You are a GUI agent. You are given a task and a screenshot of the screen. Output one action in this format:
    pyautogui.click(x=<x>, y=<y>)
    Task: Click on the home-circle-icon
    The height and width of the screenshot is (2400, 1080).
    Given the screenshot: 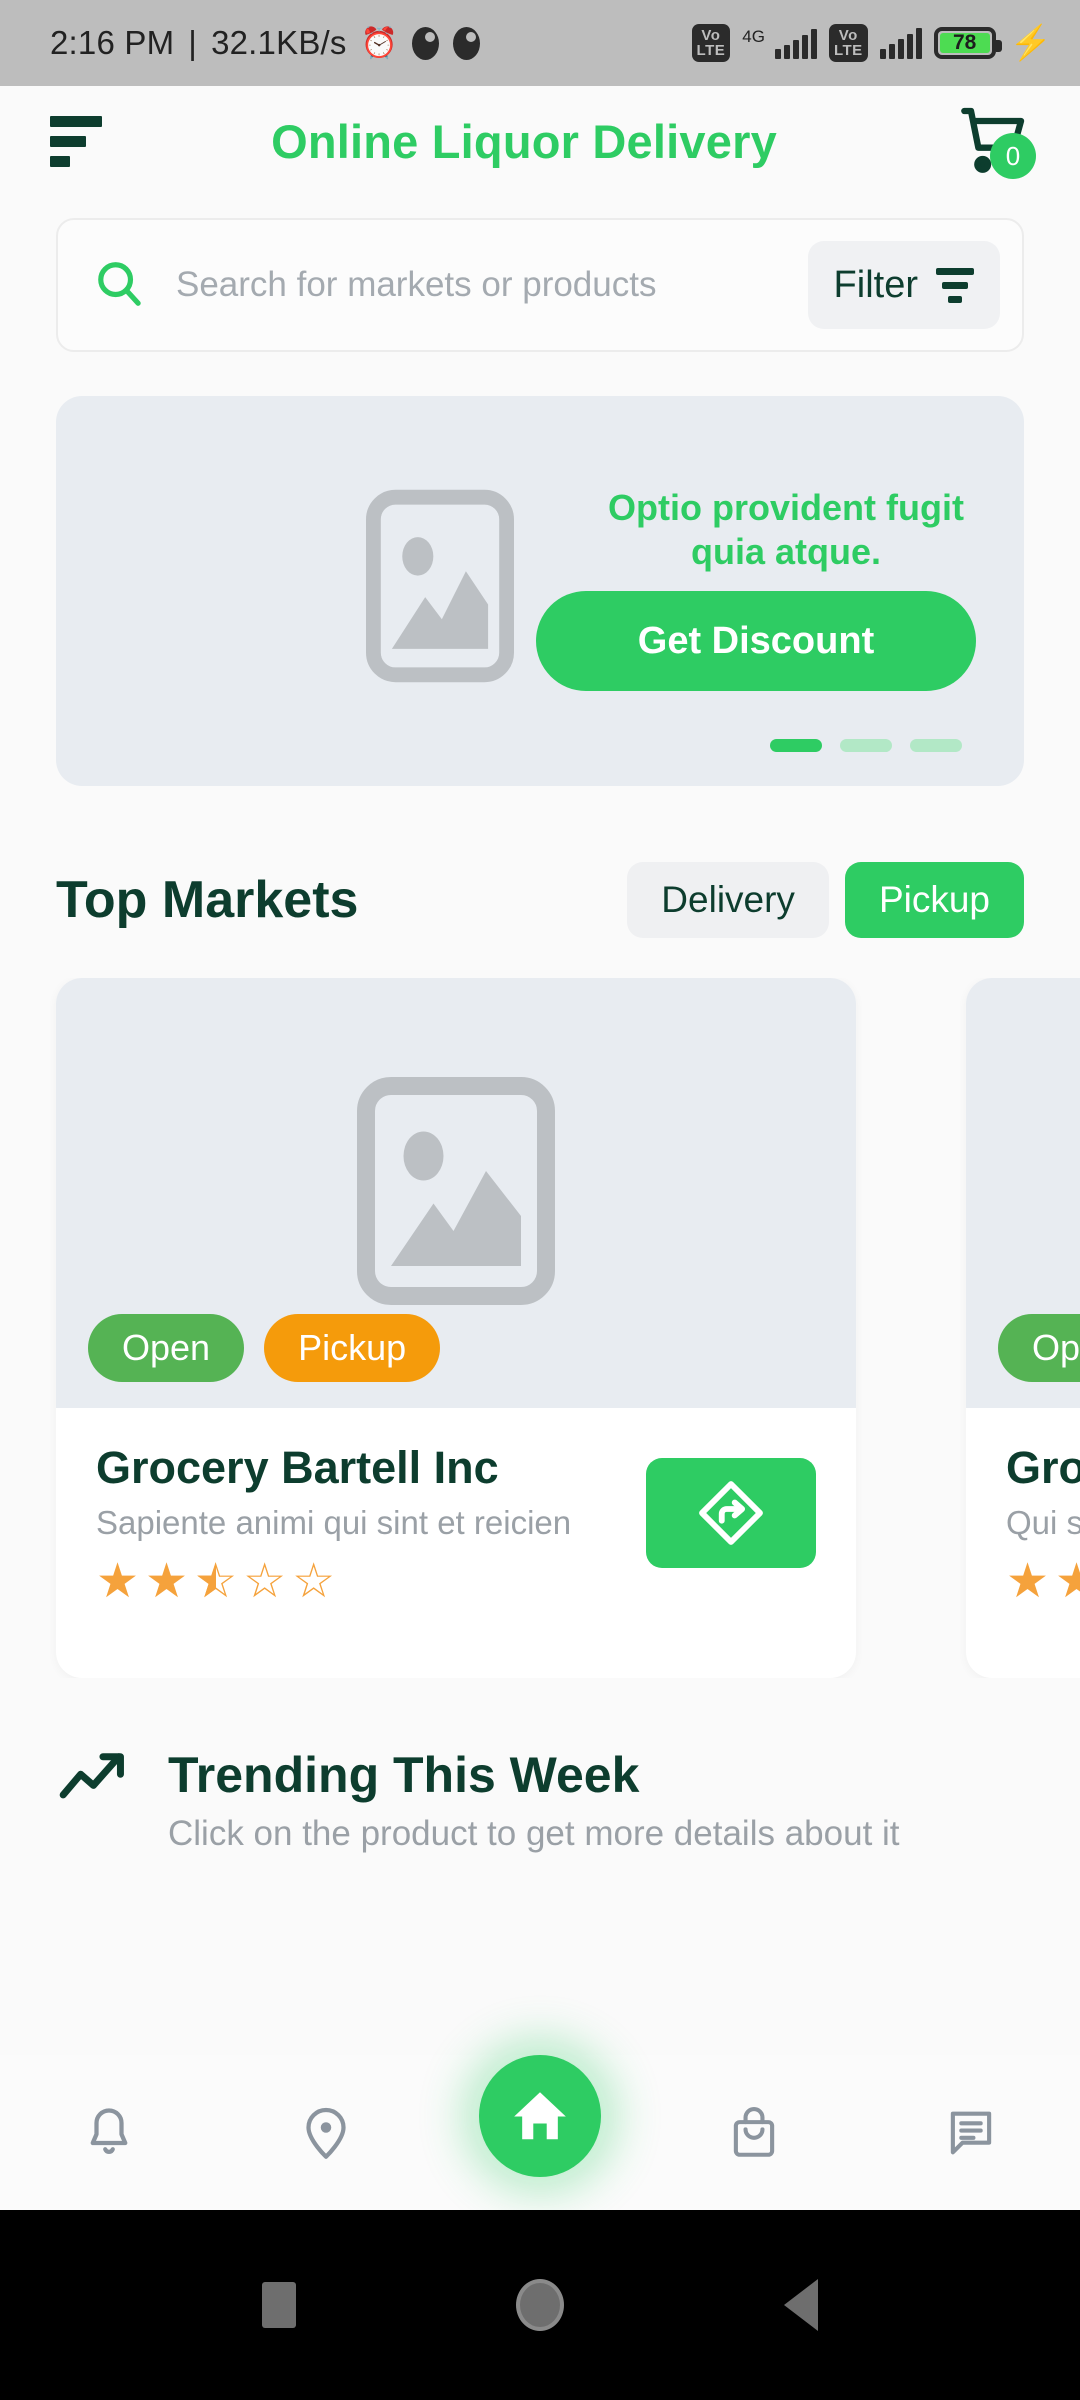 What is the action you would take?
    pyautogui.click(x=540, y=2305)
    